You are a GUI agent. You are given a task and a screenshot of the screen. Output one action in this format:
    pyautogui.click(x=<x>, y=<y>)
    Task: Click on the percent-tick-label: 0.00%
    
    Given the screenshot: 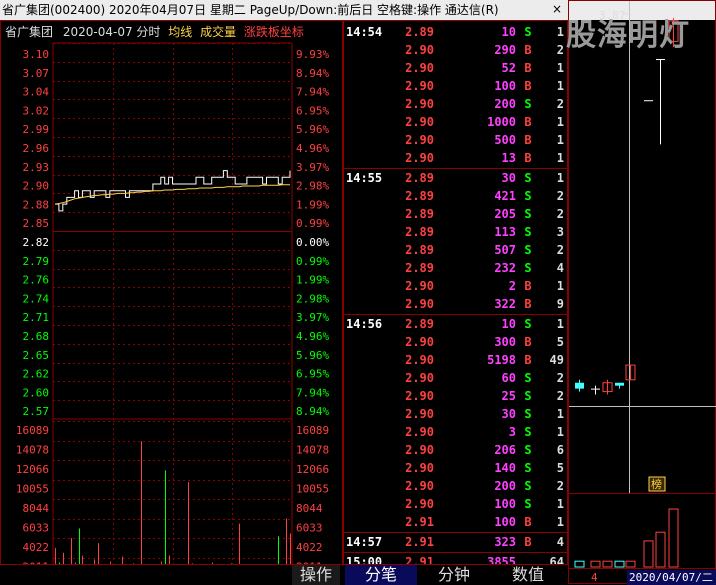 What is the action you would take?
    pyautogui.click(x=312, y=242)
    